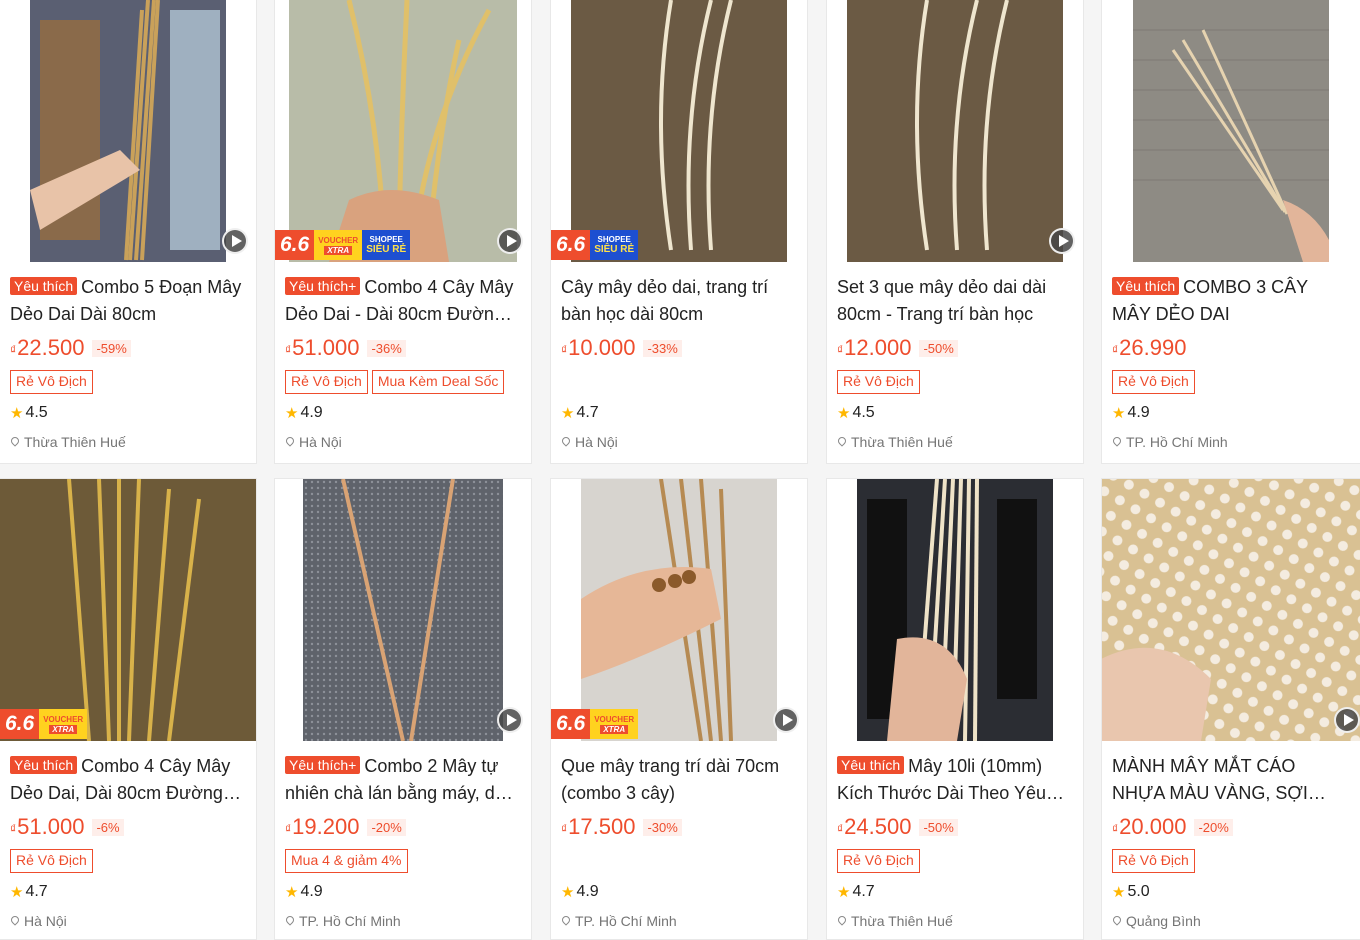 This screenshot has width=1360, height=940. I want to click on location: Quảng Bình, so click(1156, 921).